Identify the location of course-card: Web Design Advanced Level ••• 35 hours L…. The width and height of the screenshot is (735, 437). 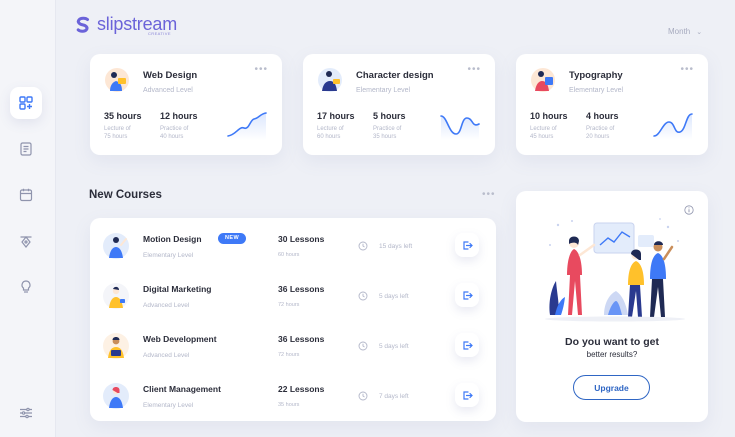
(186, 104).